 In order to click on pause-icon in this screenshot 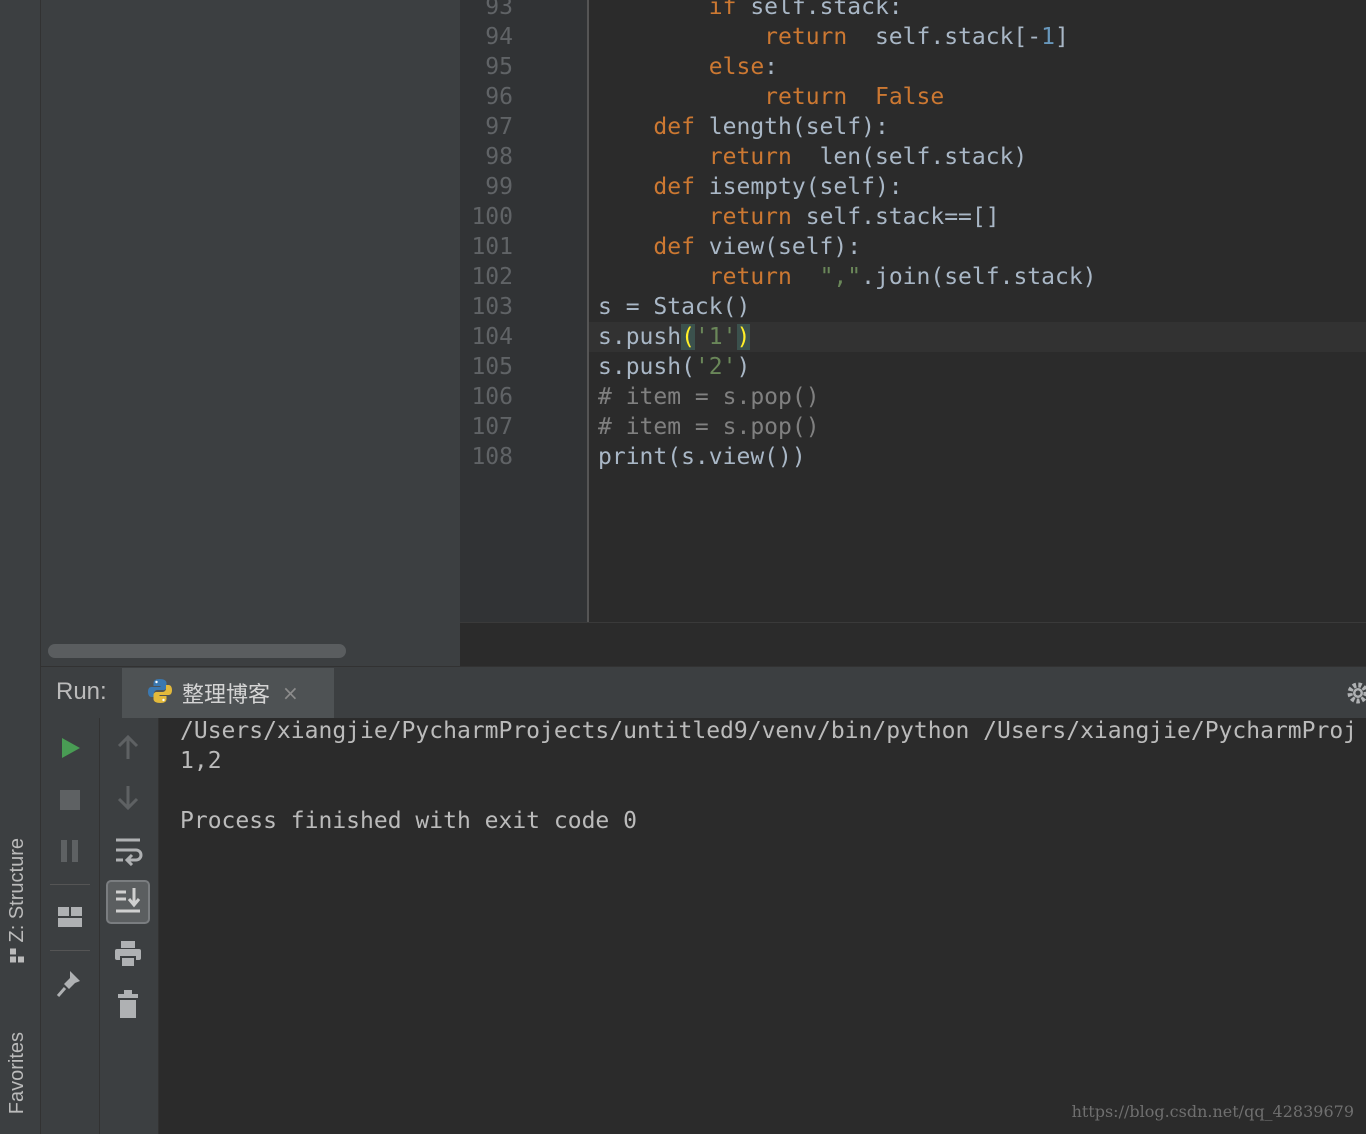, I will do `click(70, 853)`.